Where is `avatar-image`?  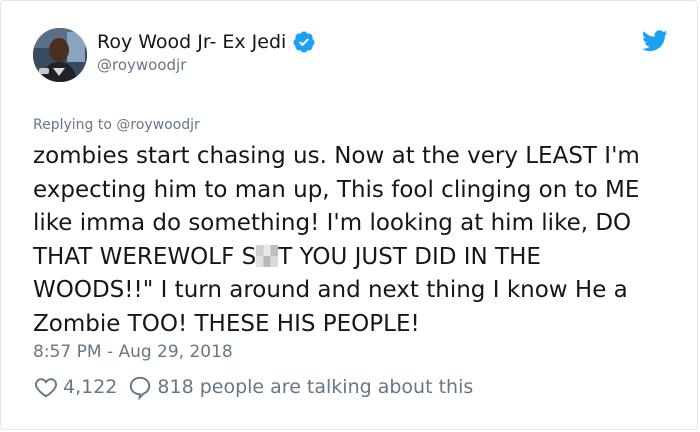 avatar-image is located at coordinates (60, 55).